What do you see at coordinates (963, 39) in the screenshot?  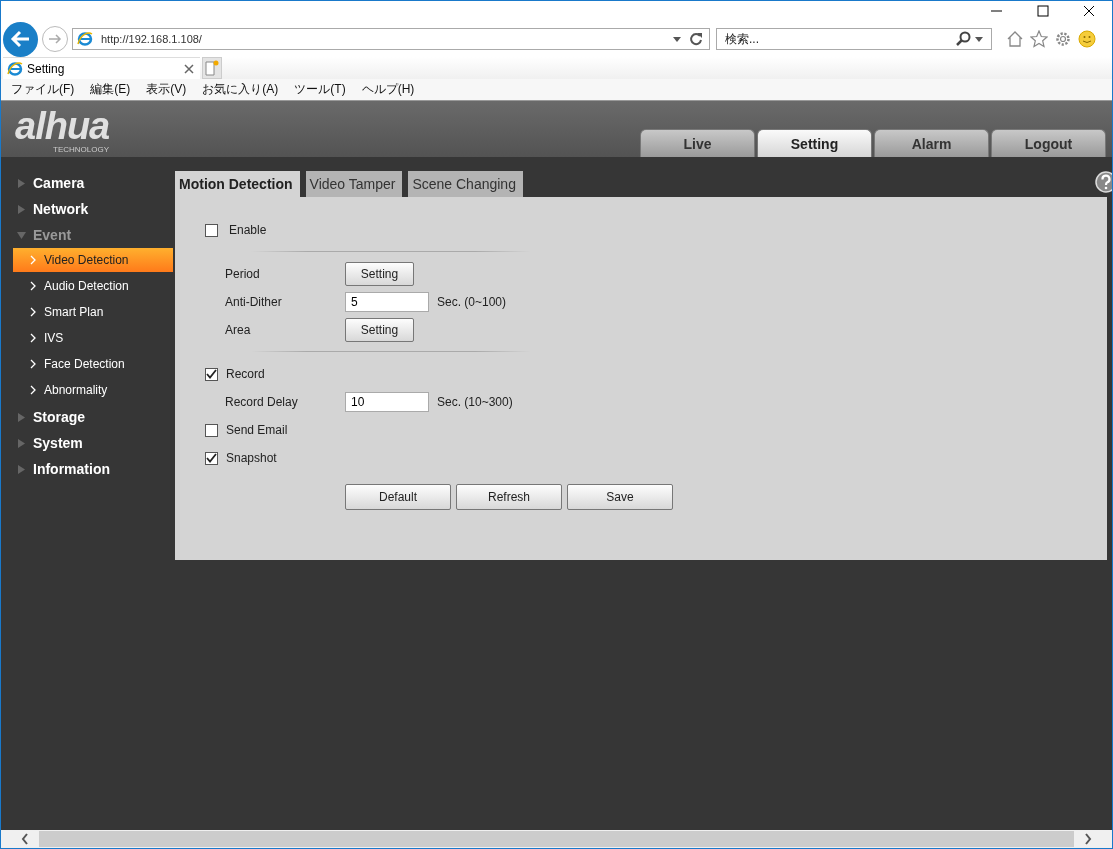 I see `search-icon` at bounding box center [963, 39].